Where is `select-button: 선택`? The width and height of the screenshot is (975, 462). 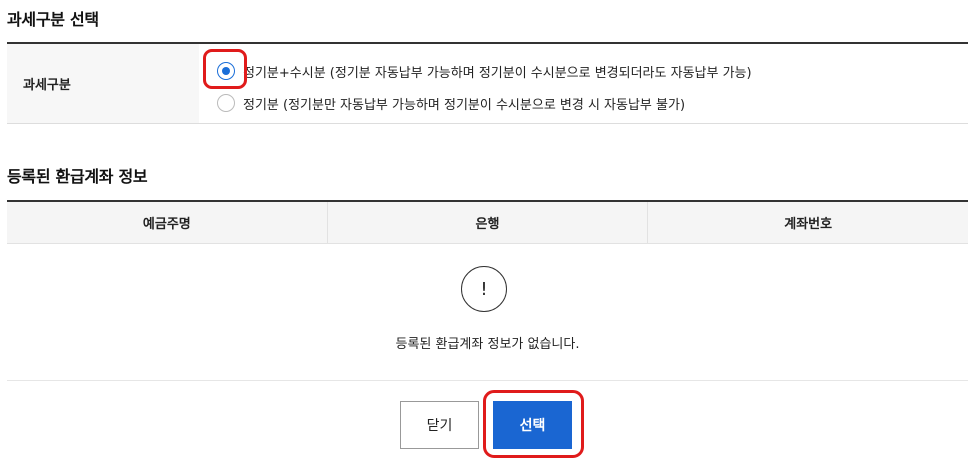 select-button: 선택 is located at coordinates (532, 425).